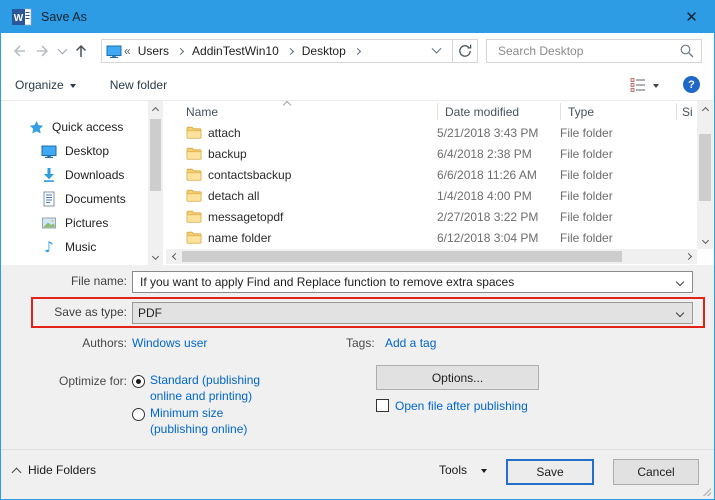 Image resolution: width=715 pixels, height=500 pixels. Describe the element at coordinates (484, 153) in the screenshot. I see `date-modified-cell: 6/4/2018 2:38 PM` at that location.